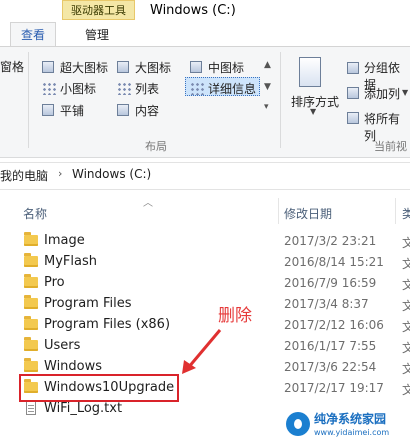  What do you see at coordinates (107, 324) in the screenshot?
I see `file-name: Program Files (x86)` at bounding box center [107, 324].